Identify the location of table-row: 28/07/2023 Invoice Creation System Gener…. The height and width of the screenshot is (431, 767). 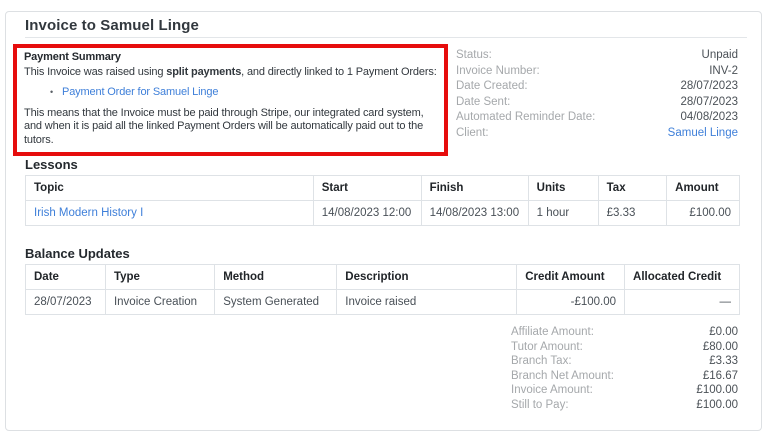
(382, 302).